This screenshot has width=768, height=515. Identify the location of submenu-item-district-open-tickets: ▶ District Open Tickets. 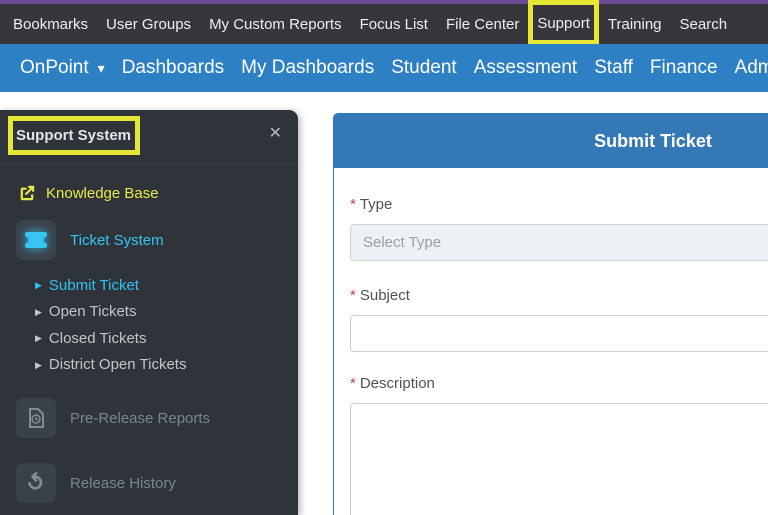
(158, 365).